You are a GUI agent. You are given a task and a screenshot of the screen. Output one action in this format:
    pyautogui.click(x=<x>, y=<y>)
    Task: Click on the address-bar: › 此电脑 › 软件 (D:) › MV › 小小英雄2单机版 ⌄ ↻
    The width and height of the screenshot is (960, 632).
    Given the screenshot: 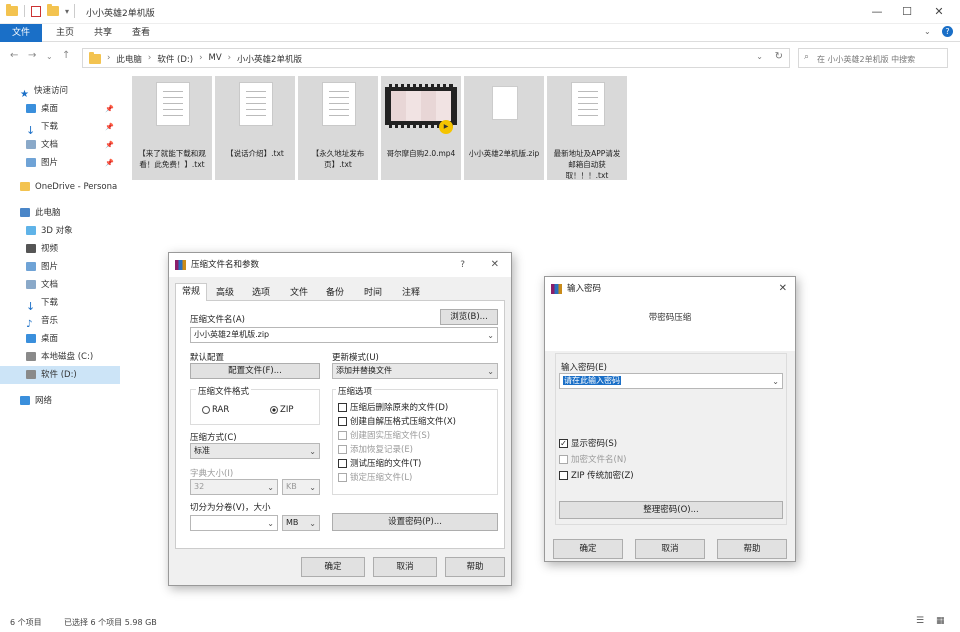 What is the action you would take?
    pyautogui.click(x=436, y=58)
    